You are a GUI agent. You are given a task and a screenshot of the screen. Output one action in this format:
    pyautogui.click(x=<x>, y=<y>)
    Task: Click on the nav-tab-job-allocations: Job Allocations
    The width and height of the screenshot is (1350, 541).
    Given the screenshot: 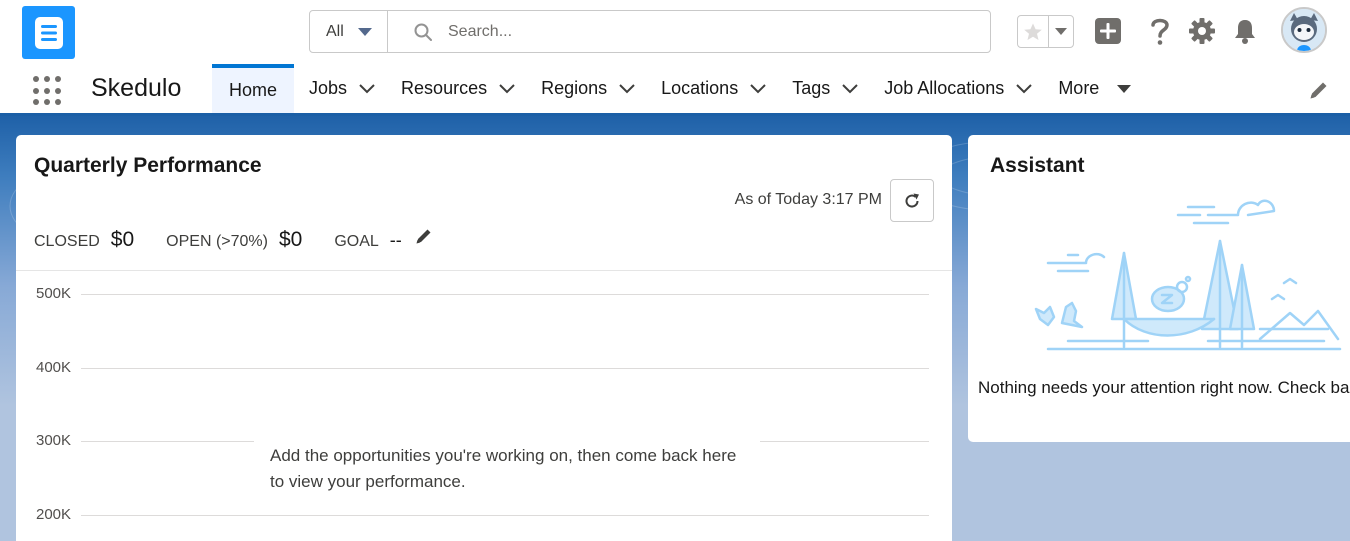 What is the action you would take?
    pyautogui.click(x=951, y=88)
    